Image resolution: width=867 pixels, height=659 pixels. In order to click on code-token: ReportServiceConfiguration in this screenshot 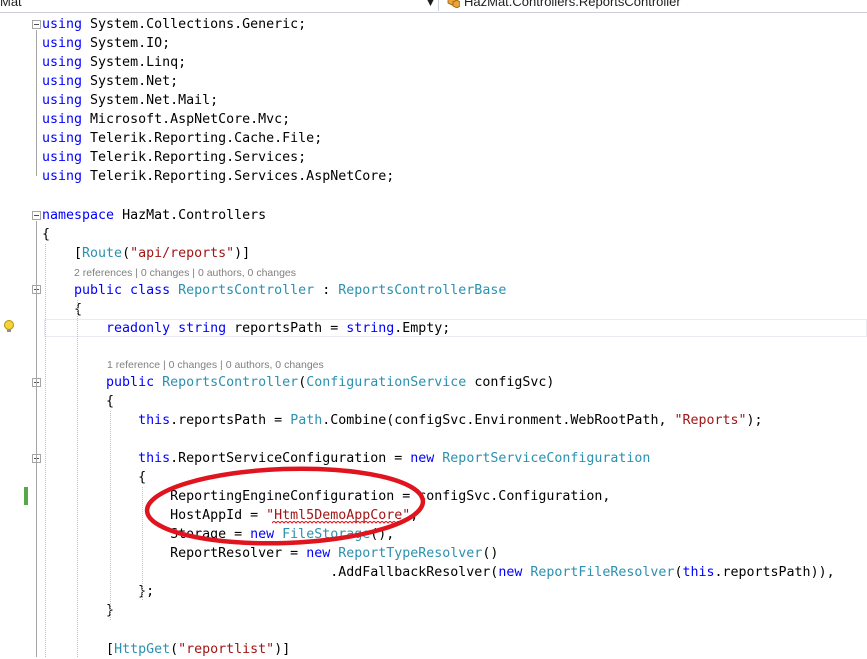, I will do `click(546, 458)`.